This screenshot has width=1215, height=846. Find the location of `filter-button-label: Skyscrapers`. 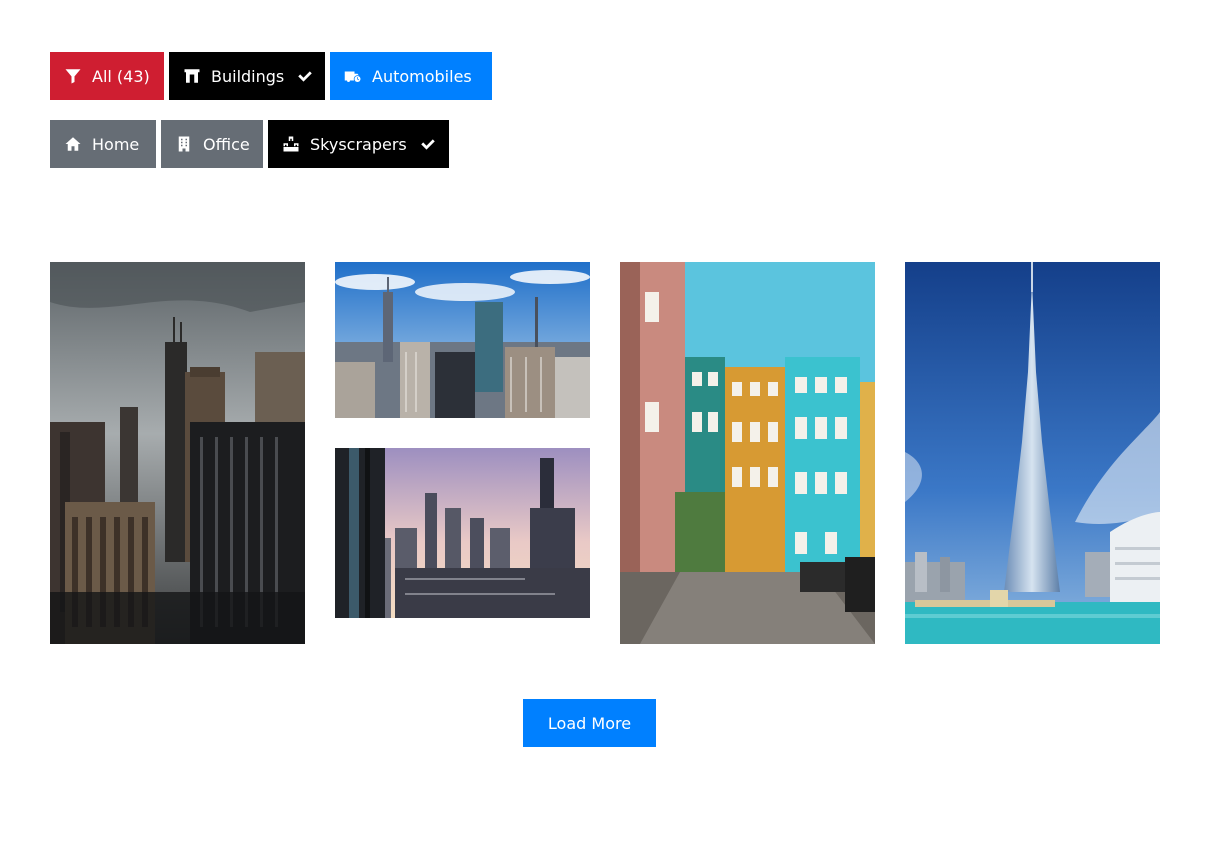

filter-button-label: Skyscrapers is located at coordinates (358, 144).